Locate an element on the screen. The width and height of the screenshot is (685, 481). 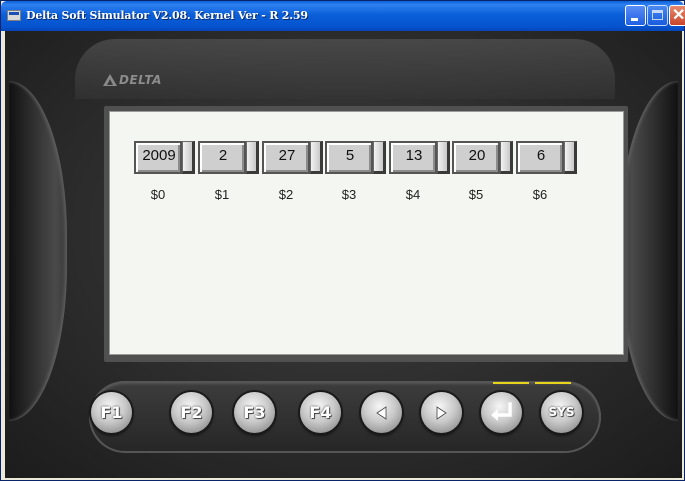
key-label: SYS is located at coordinates (561, 412).